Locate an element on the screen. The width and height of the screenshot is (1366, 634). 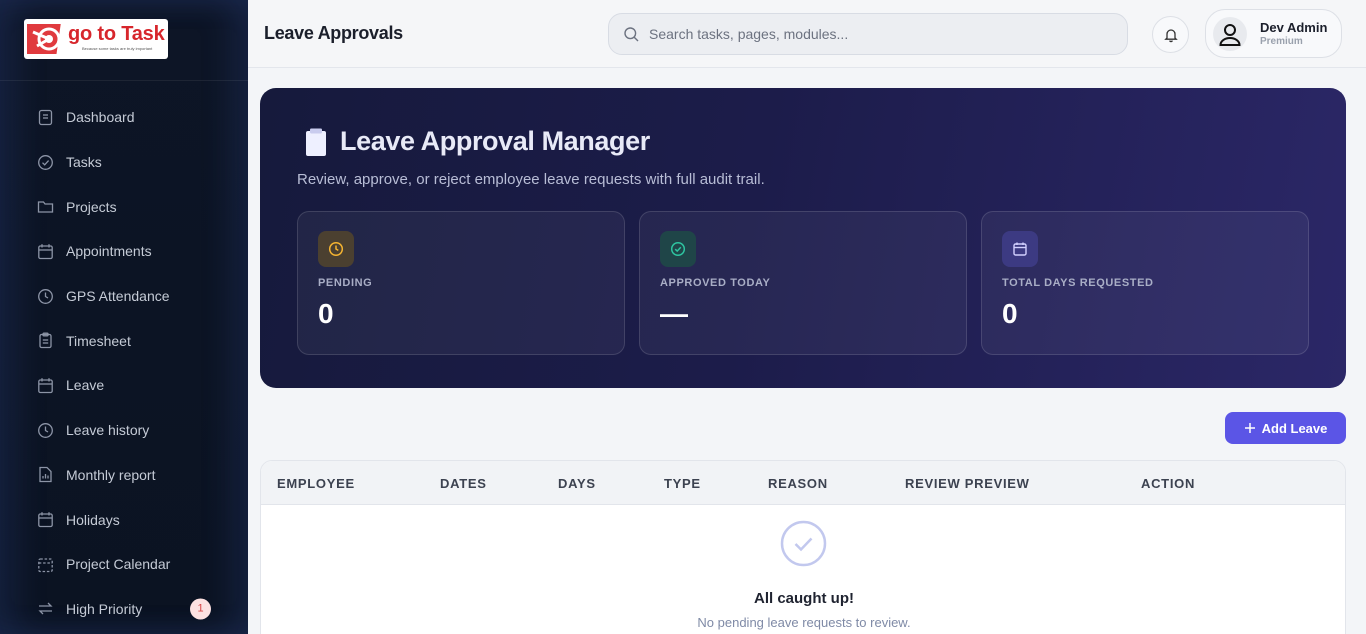
sidebar-item-high-priority: High Priority 1 is located at coordinates (124, 609).